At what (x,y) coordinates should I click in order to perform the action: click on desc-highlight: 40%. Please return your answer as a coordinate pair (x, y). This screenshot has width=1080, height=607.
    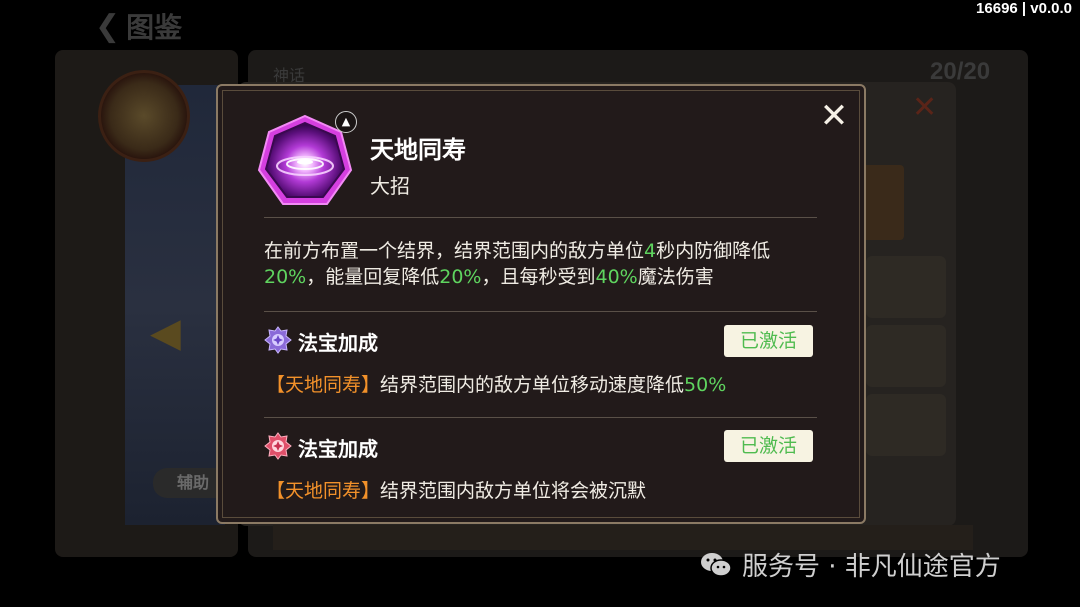
    Looking at the image, I should click on (616, 277).